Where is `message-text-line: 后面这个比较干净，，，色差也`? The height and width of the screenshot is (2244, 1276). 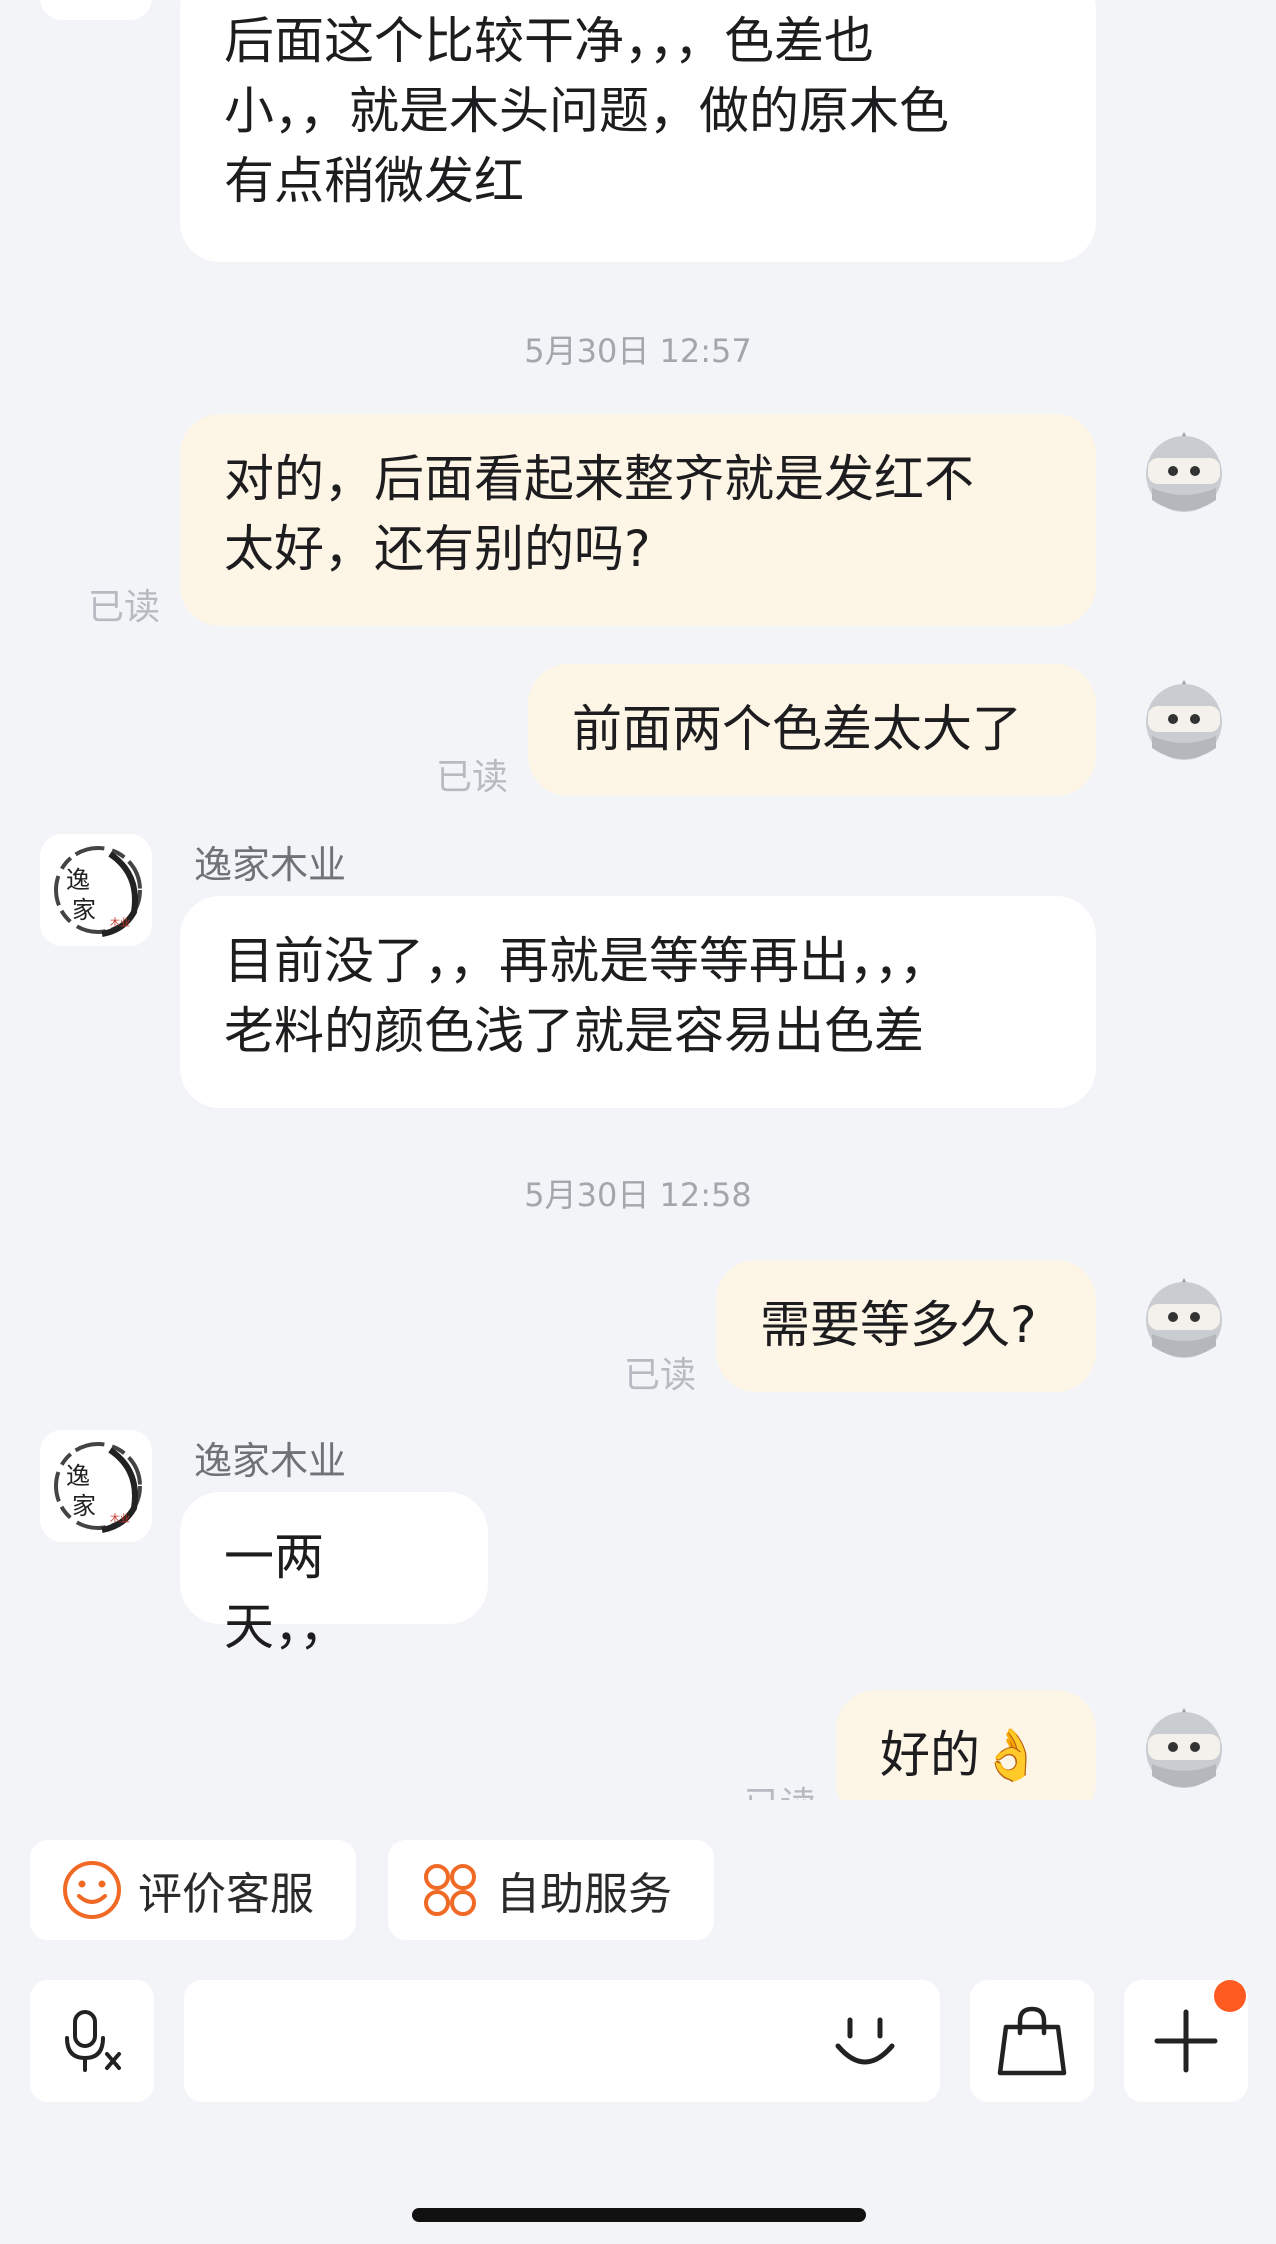
message-text-line: 后面这个比较干净，，，色差也 is located at coordinates (549, 41).